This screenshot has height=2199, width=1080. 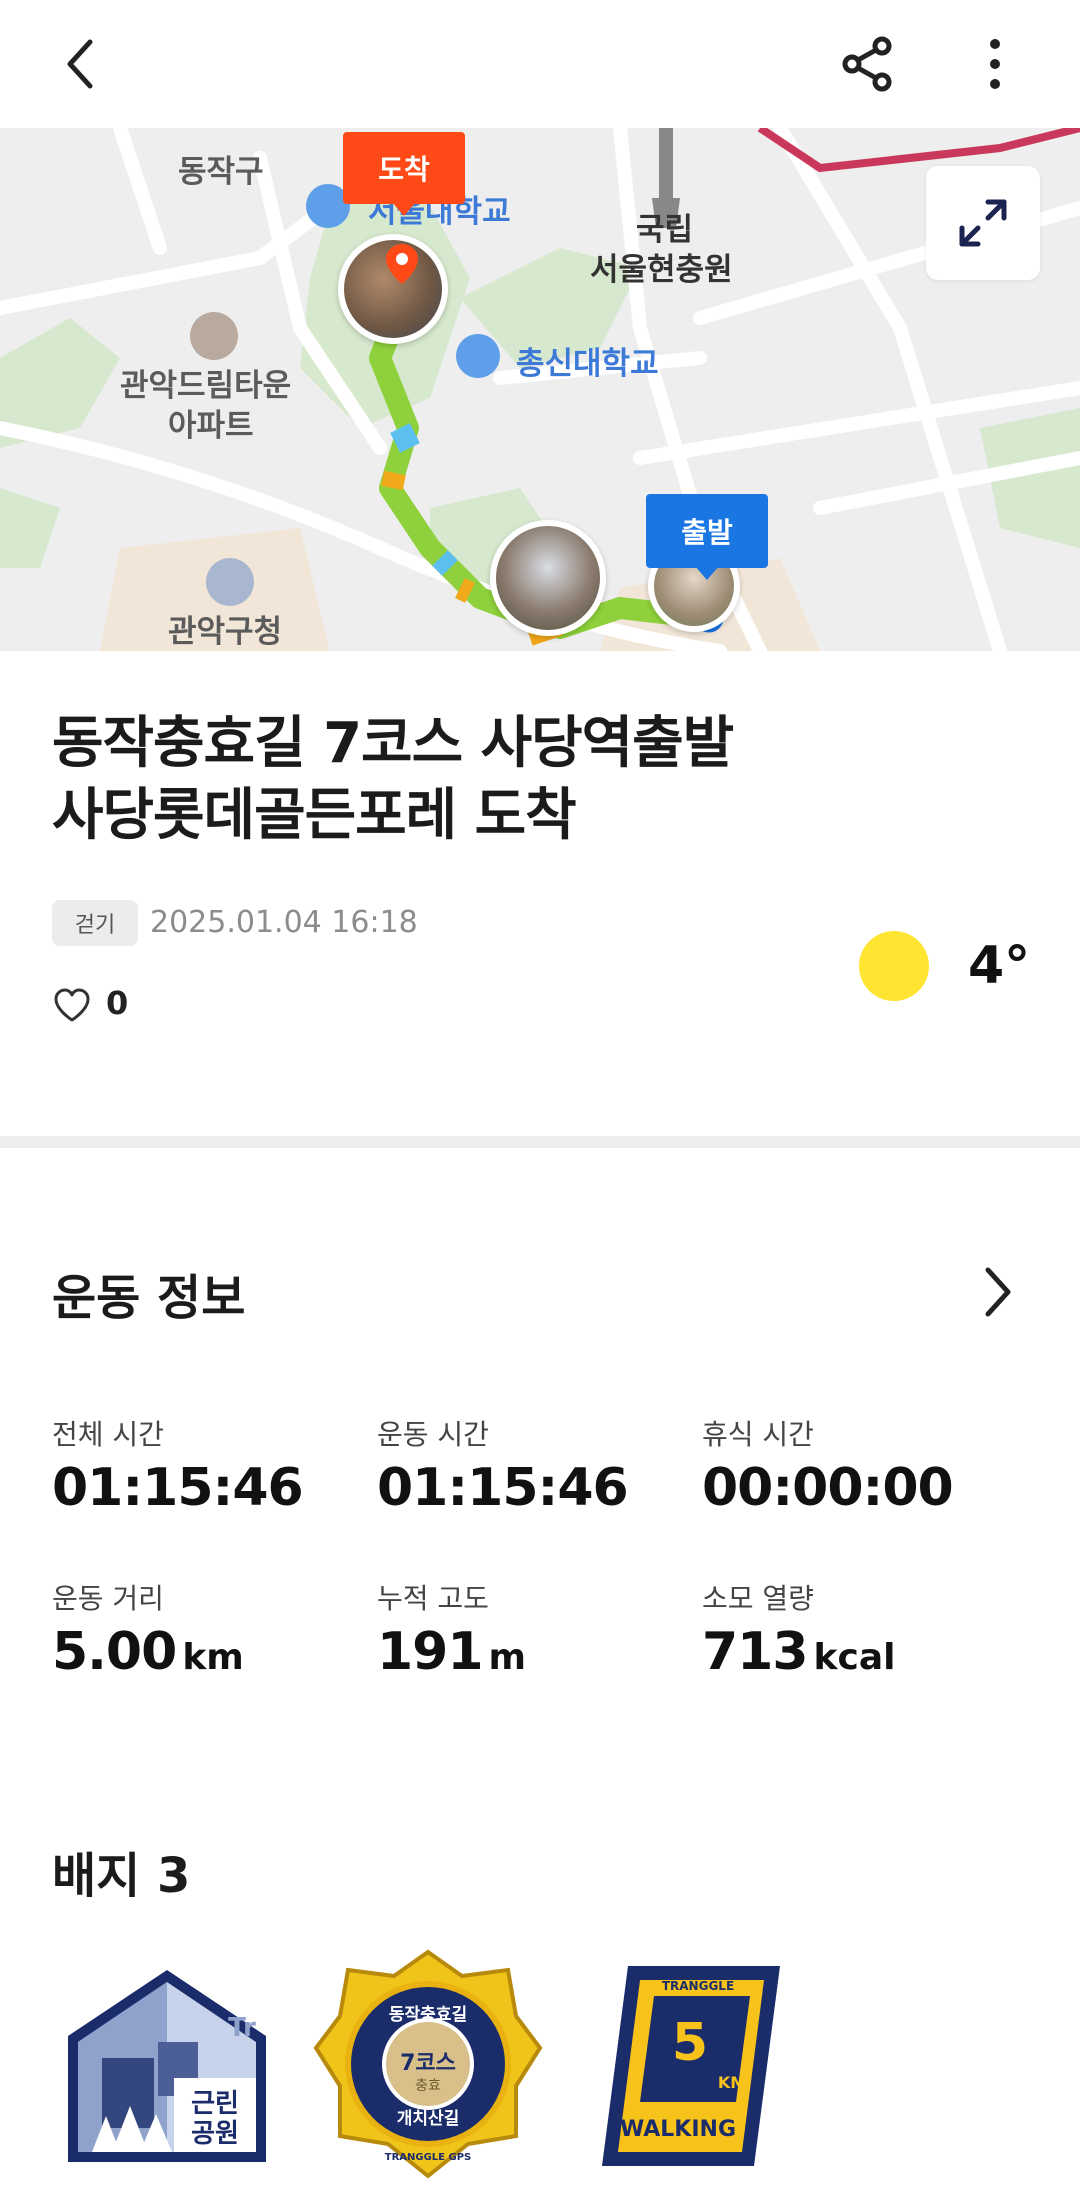 What do you see at coordinates (206, 386) in the screenshot?
I see `map-label-apartment: 관악드림타운` at bounding box center [206, 386].